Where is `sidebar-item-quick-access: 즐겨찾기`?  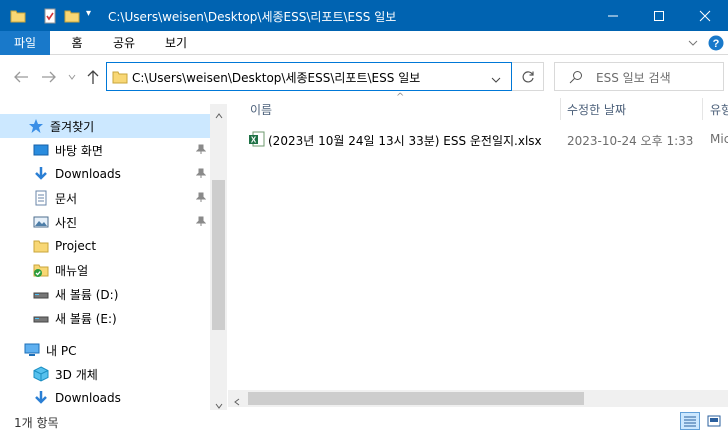 sidebar-item-quick-access: 즐겨찾기 is located at coordinates (105, 126).